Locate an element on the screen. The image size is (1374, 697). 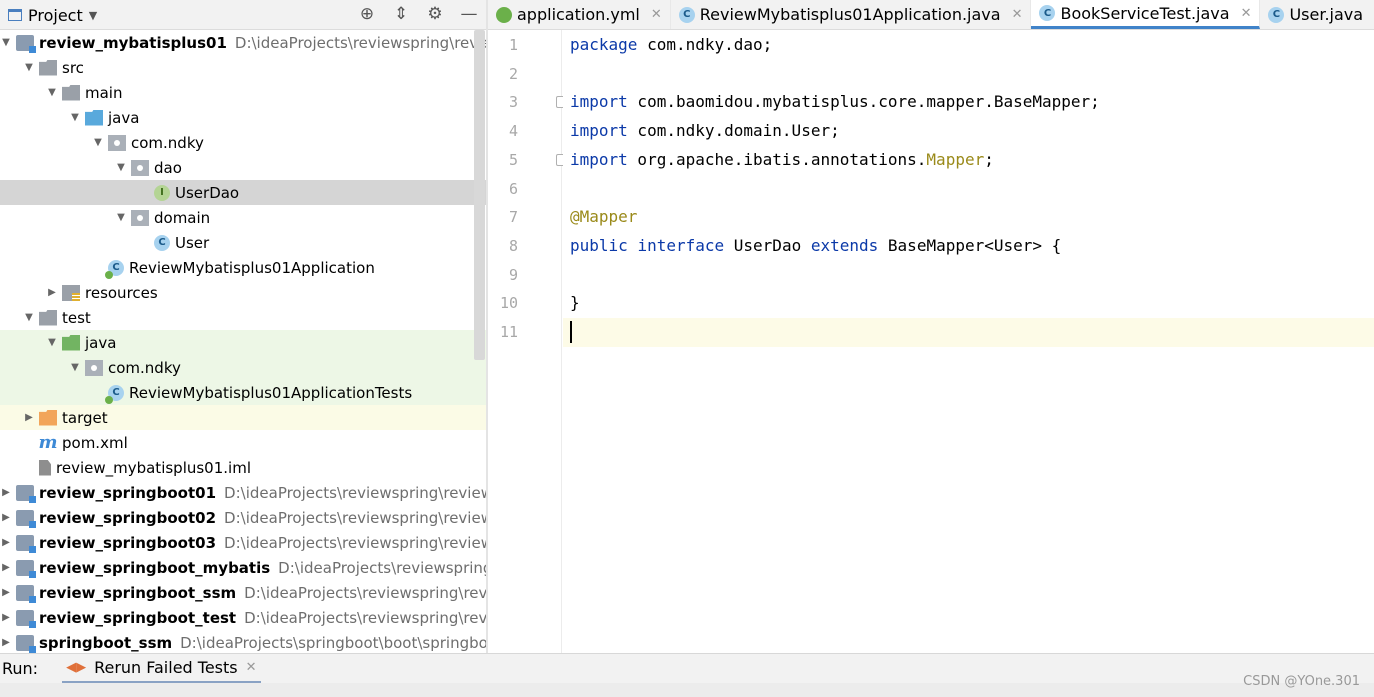
line-number: 10 is located at coordinates (508, 303).